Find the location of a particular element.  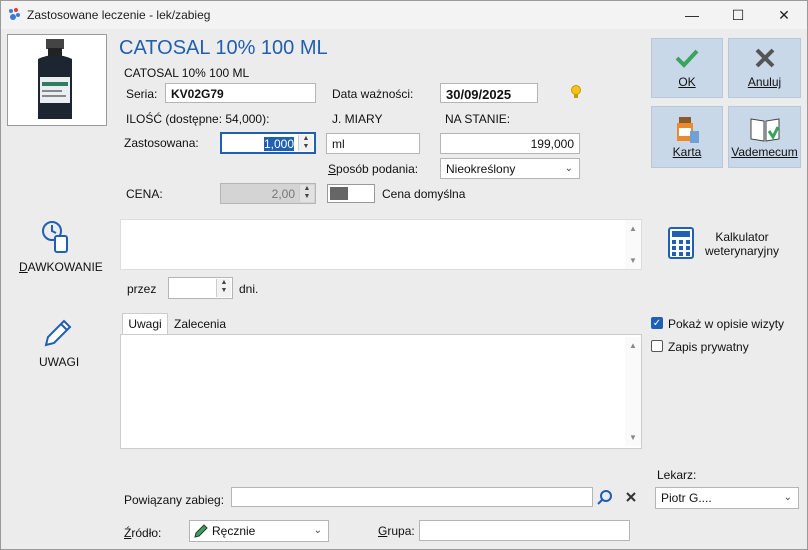

price-label: CENA: is located at coordinates (144, 194).